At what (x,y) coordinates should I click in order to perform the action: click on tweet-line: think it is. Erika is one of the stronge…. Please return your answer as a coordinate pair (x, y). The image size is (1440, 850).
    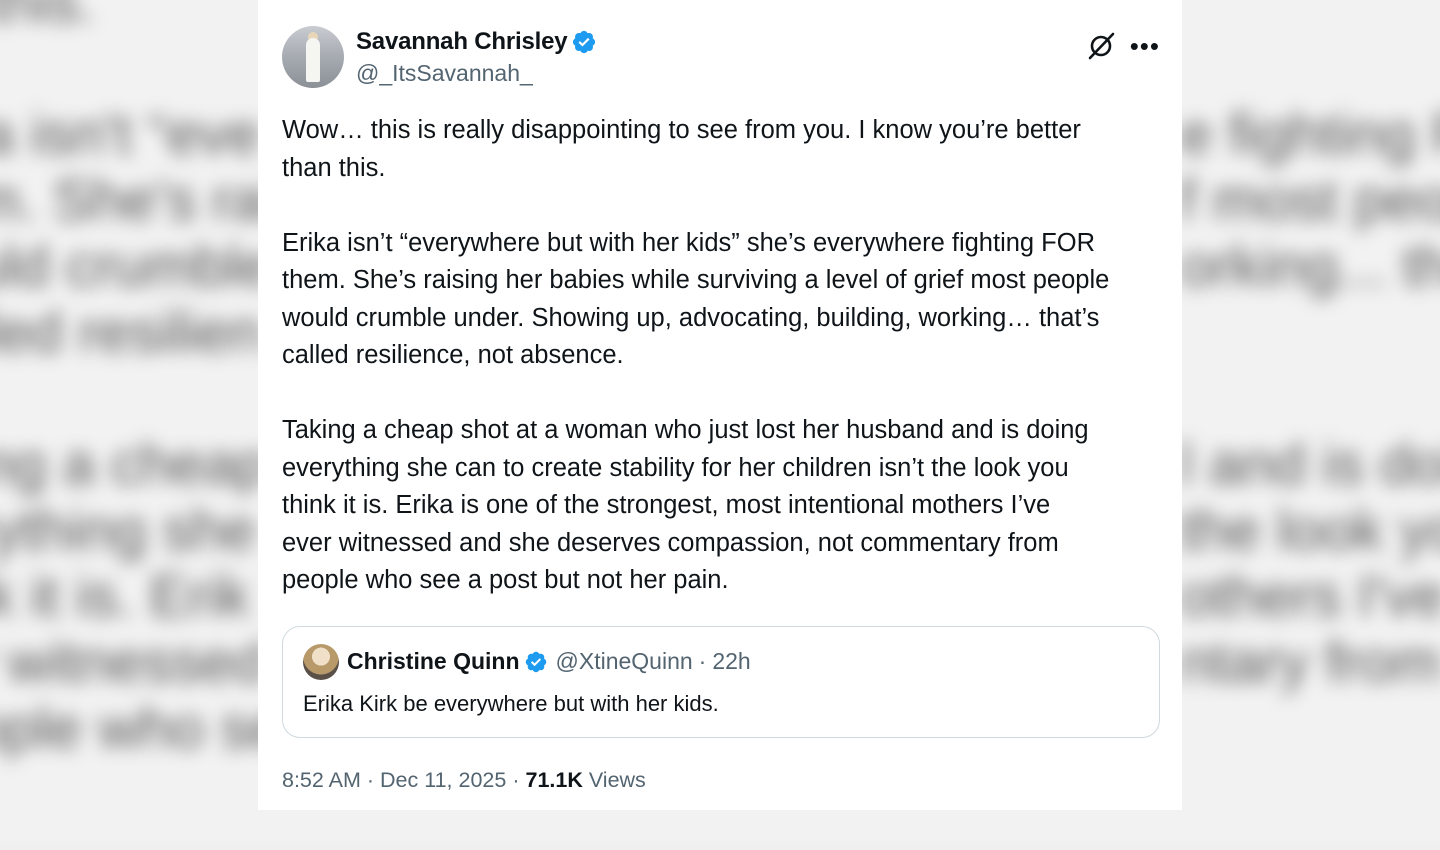
    Looking at the image, I should click on (666, 505).